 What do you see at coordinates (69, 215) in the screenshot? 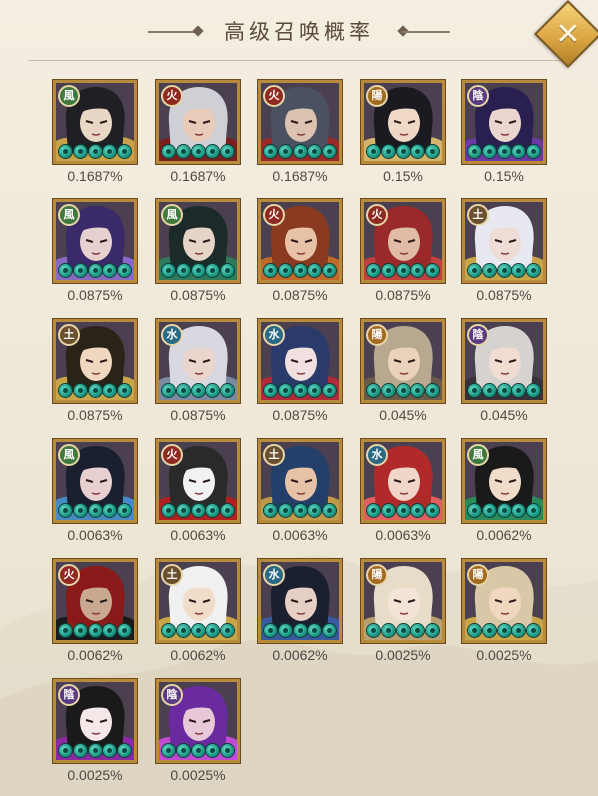
I see `wind-element-icon: 風` at bounding box center [69, 215].